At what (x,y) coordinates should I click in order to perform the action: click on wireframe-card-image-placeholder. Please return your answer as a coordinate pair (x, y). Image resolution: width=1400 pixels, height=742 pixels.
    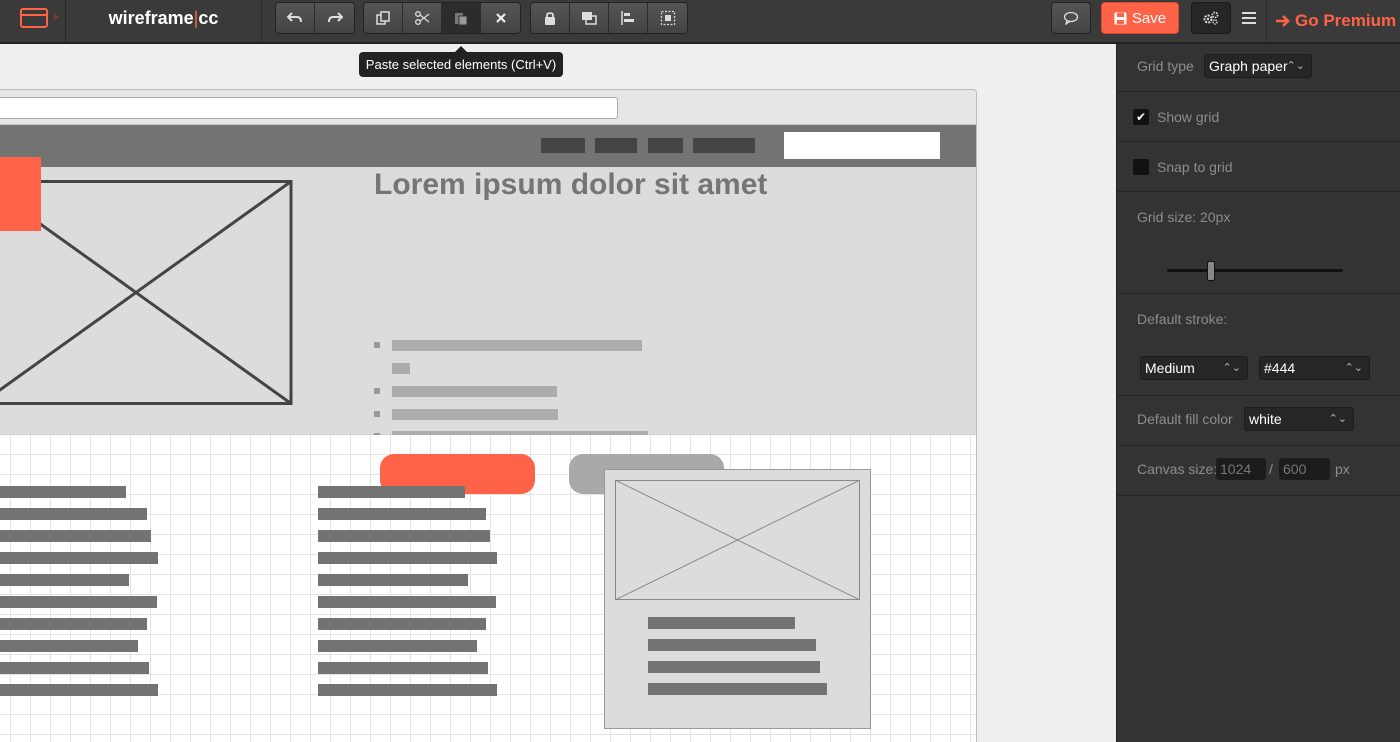
    Looking at the image, I should click on (737, 540).